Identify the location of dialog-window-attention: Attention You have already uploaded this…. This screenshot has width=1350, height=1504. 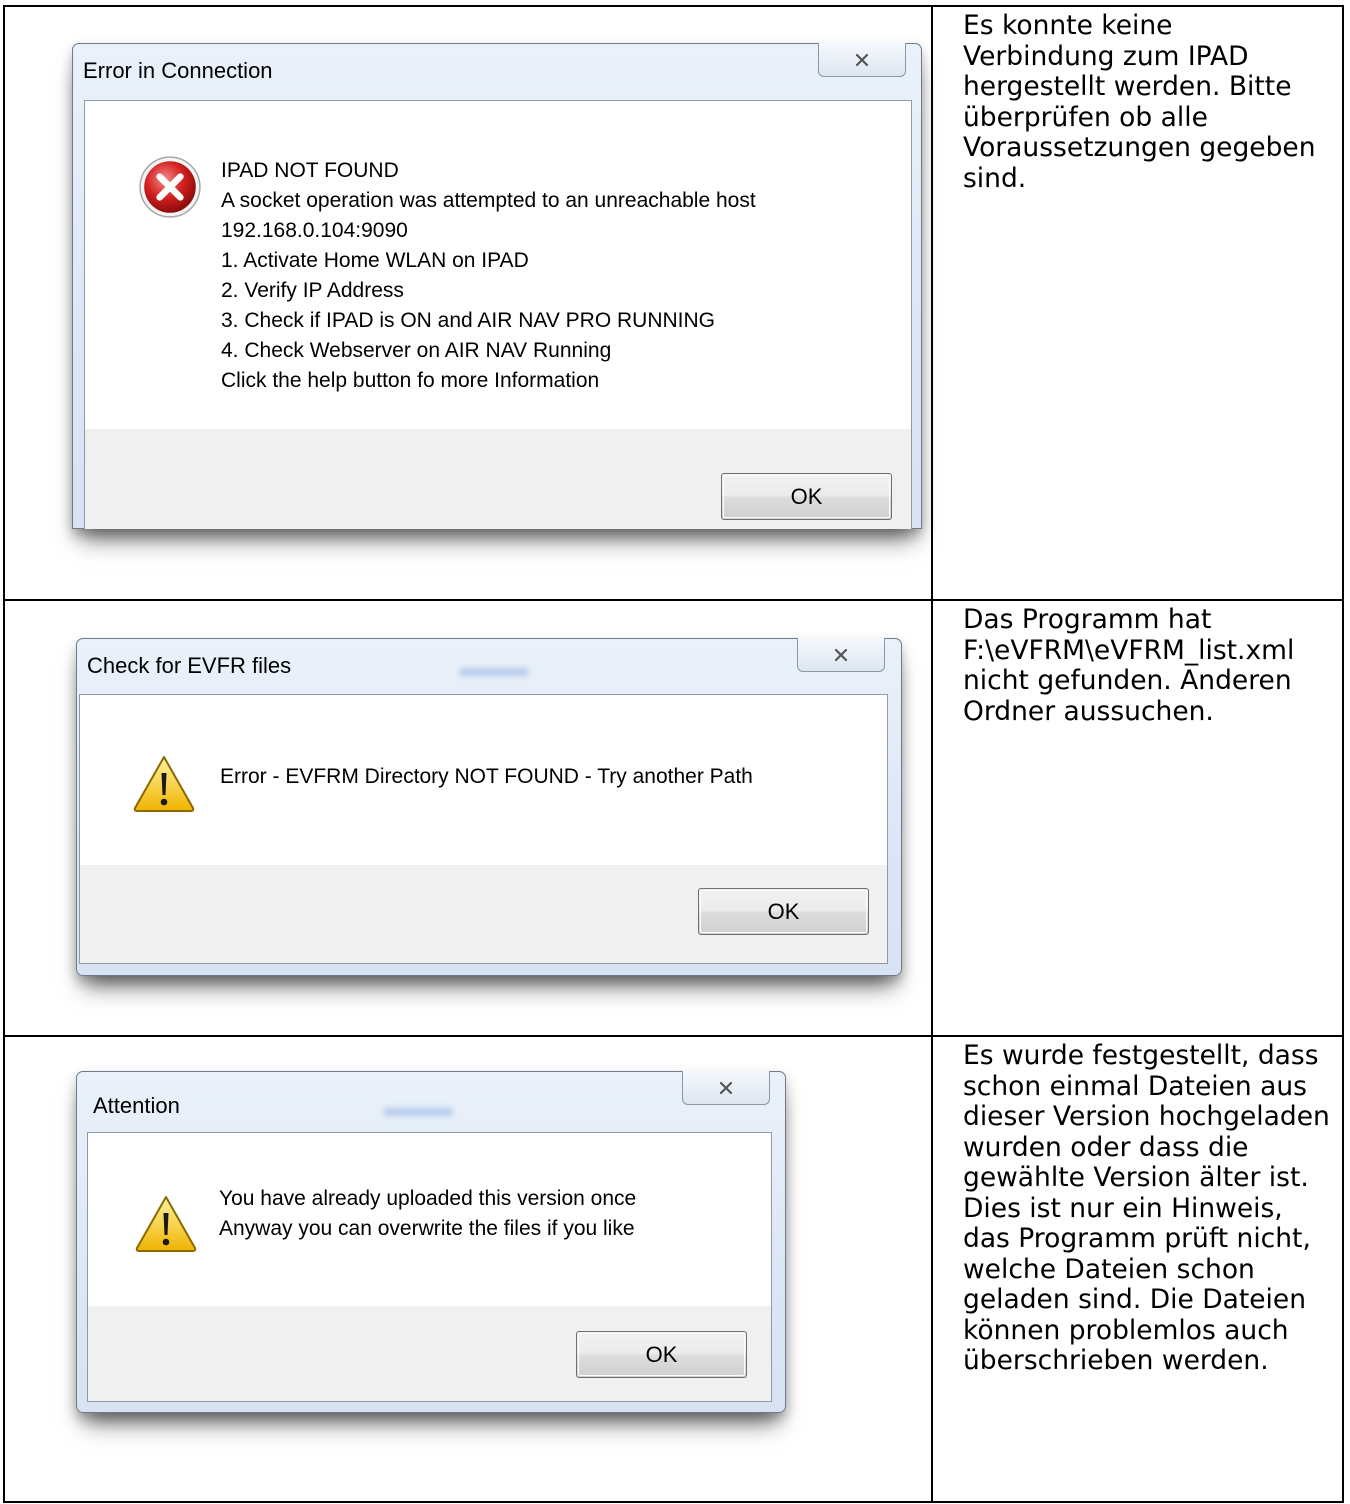
(431, 1242).